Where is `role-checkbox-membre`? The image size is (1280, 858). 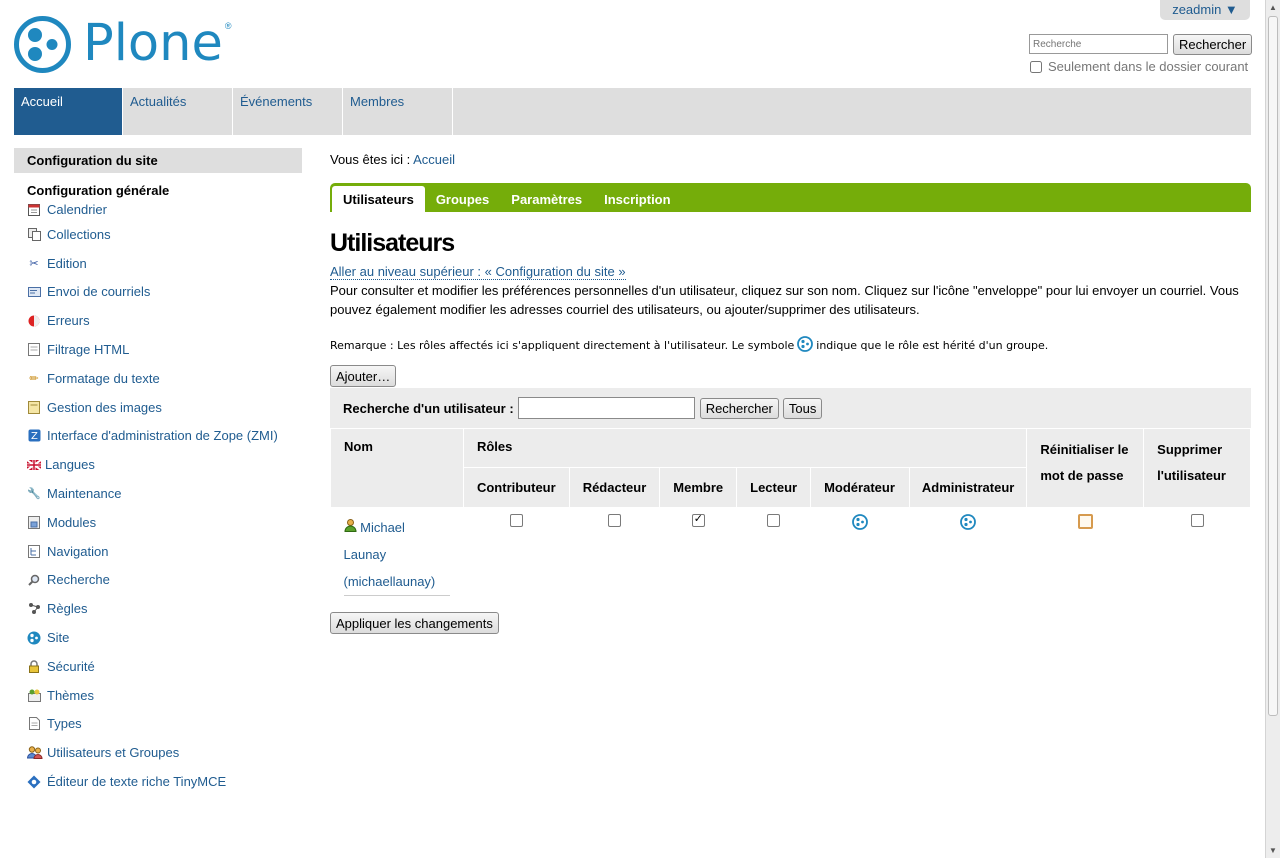
role-checkbox-membre is located at coordinates (698, 519).